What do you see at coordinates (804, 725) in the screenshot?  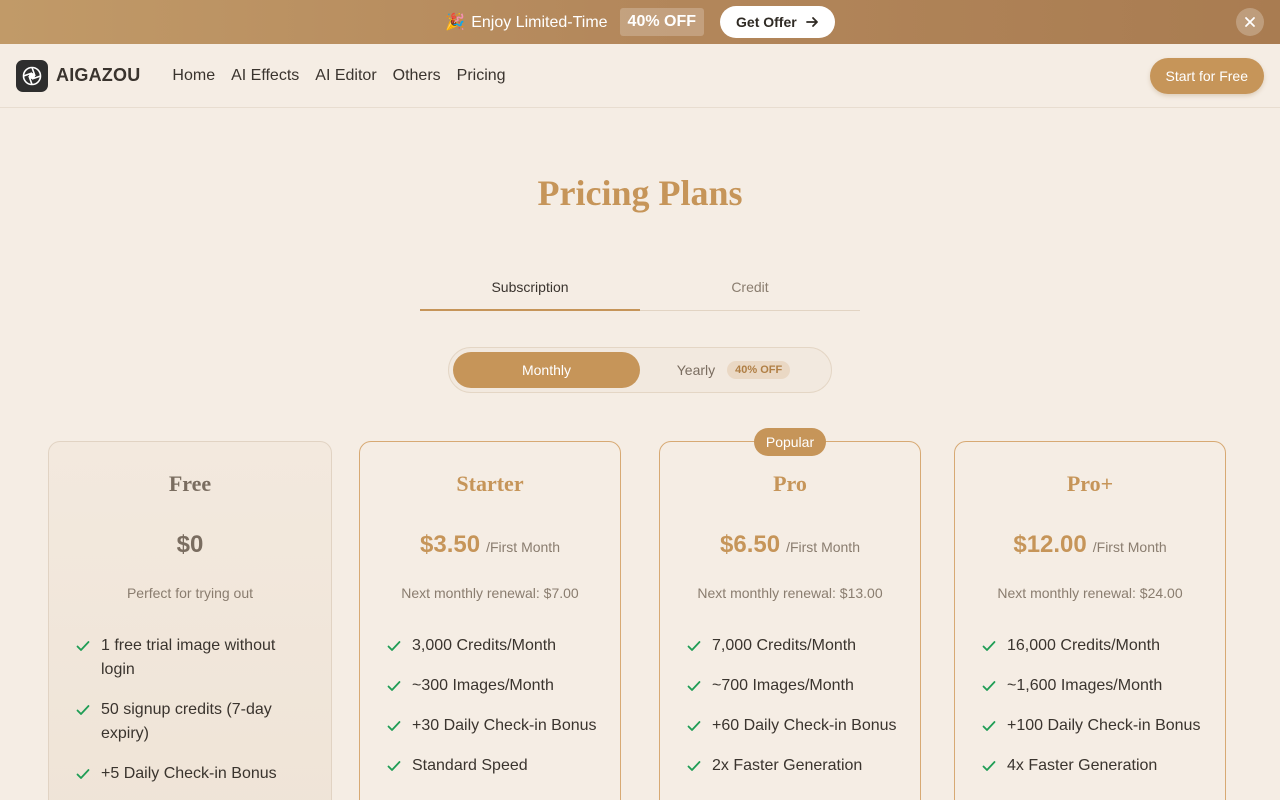 I see `feature-text: +60 Daily Check-in Bonus` at bounding box center [804, 725].